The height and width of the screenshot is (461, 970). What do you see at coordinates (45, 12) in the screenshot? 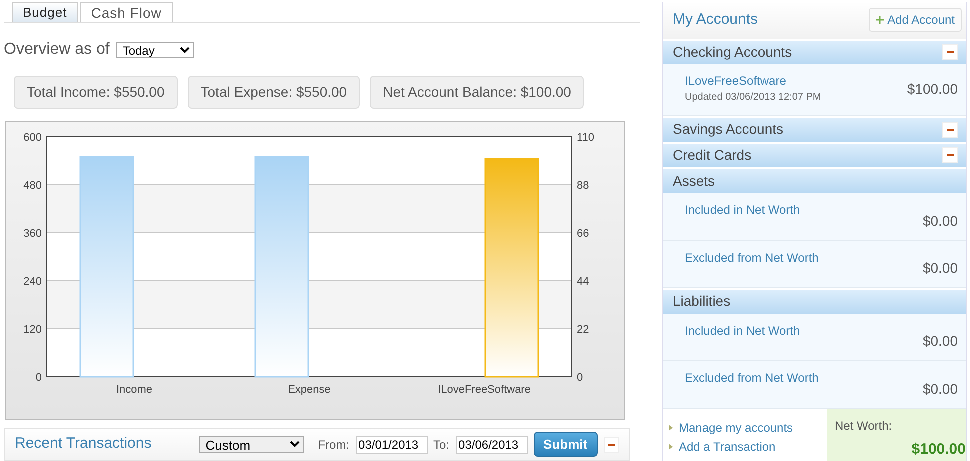
I see `tab: Budget` at bounding box center [45, 12].